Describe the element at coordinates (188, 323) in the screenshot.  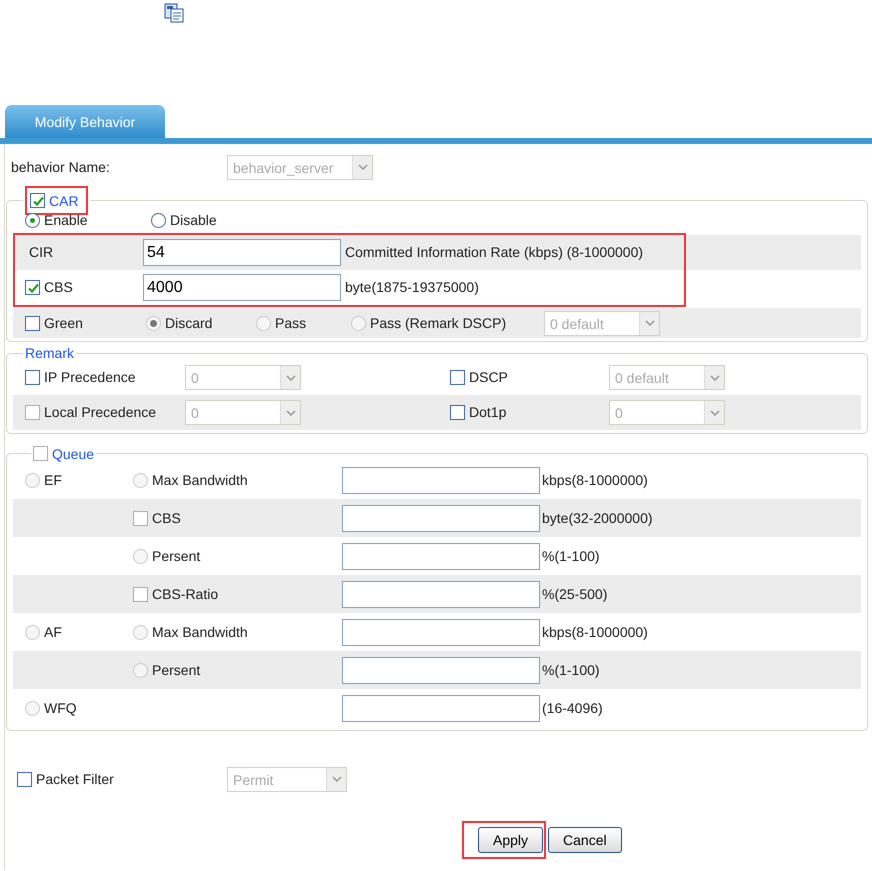
I see `radio-label: Discard` at that location.